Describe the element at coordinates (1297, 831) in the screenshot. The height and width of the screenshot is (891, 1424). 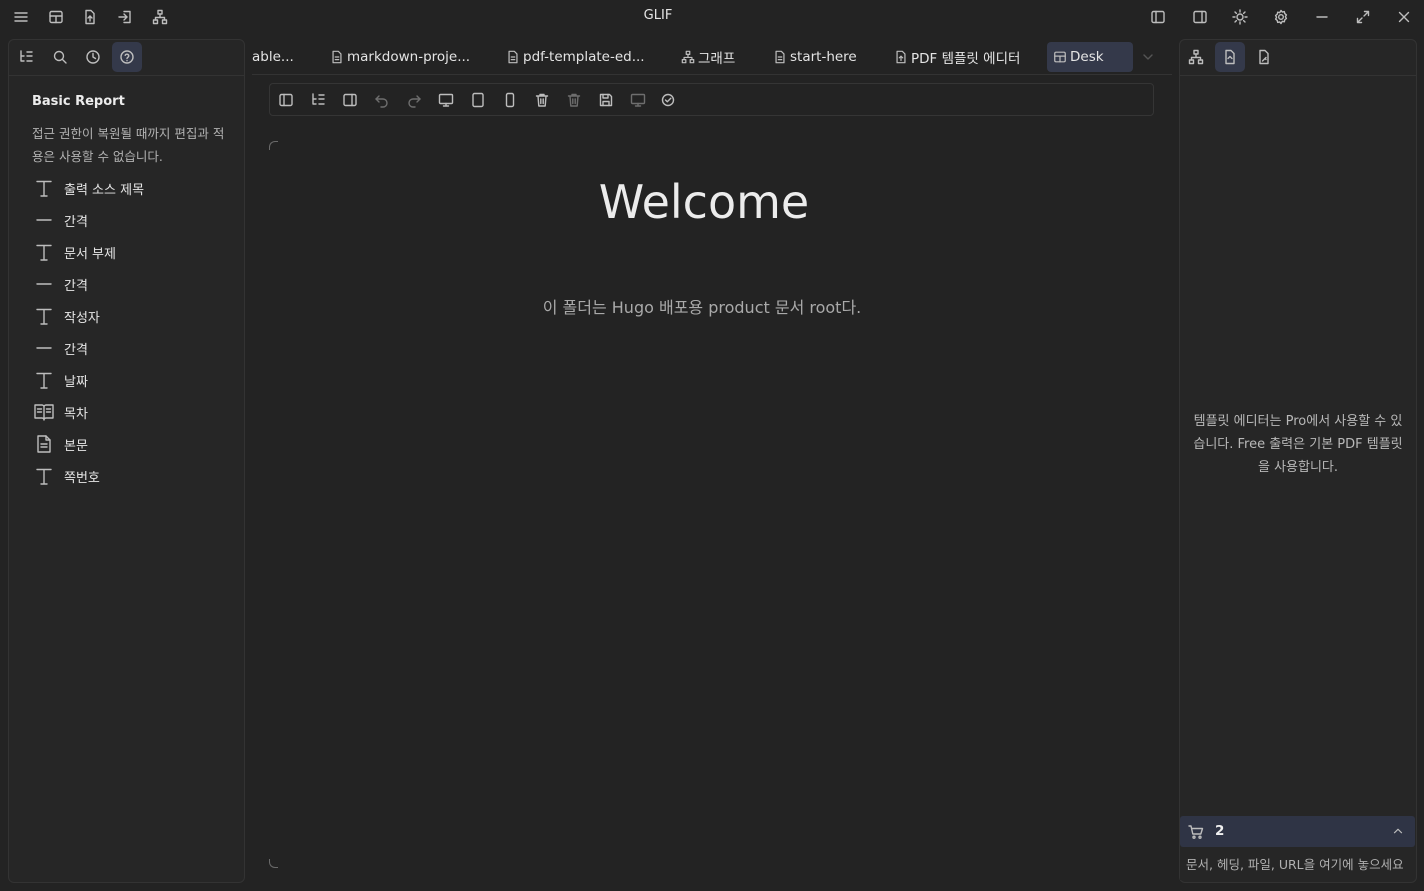
I see `cart-bar: 2` at that location.